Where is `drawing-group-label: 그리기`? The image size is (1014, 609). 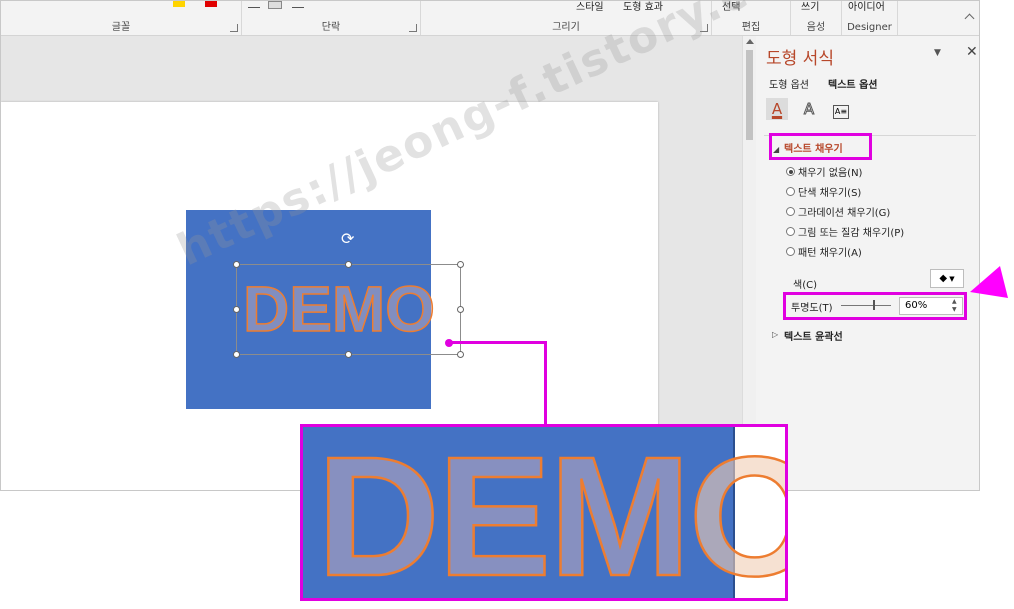 drawing-group-label: 그리기 is located at coordinates (566, 27).